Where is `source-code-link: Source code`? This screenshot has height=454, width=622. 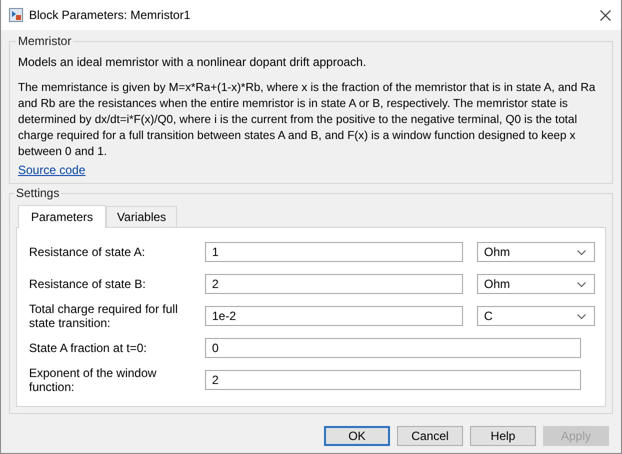 source-code-link: Source code is located at coordinates (52, 170).